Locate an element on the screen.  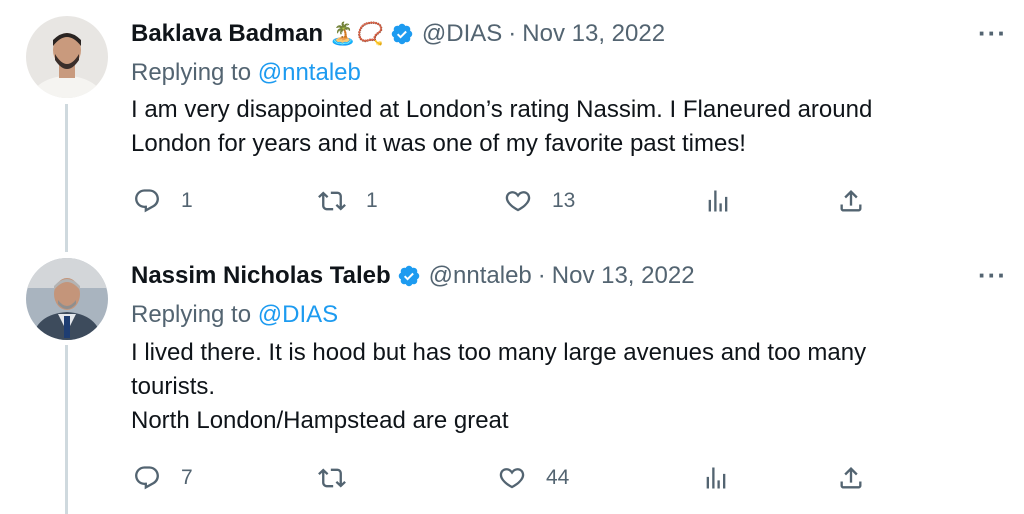
replying-to-mention: @nntaleb is located at coordinates (309, 72).